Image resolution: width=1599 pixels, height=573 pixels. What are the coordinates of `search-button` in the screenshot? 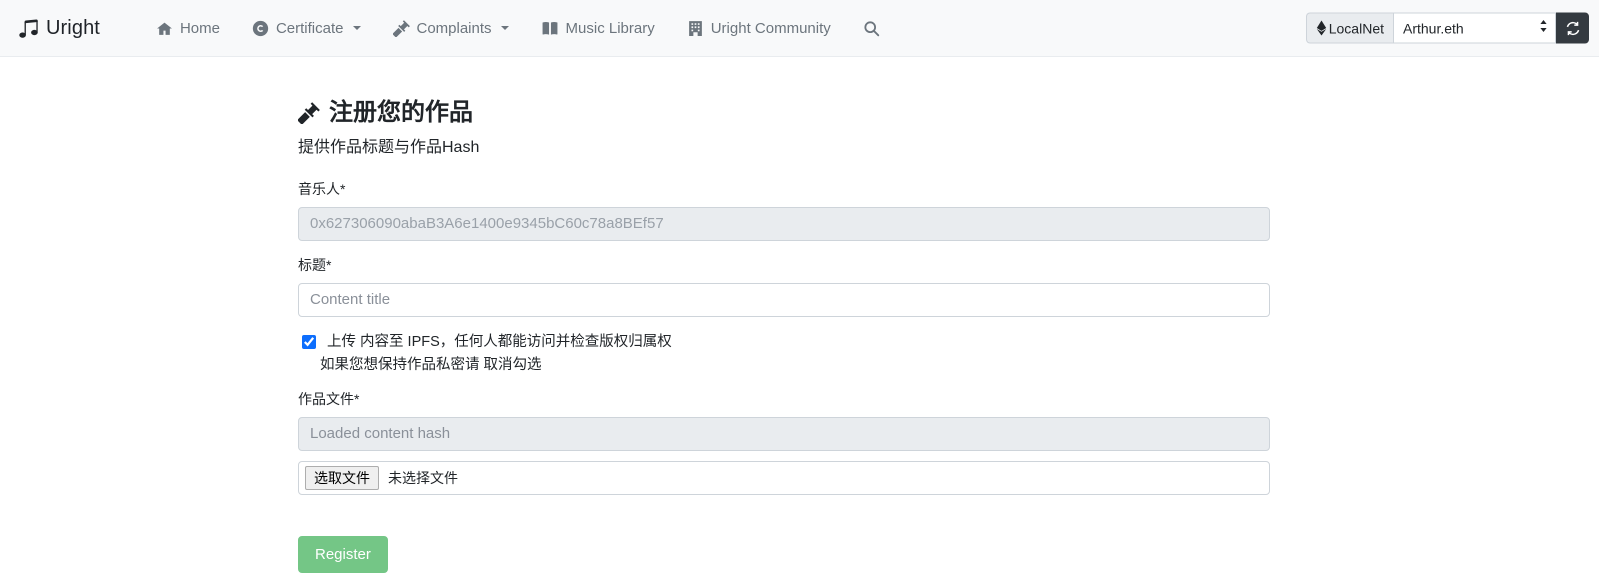 It's located at (871, 28).